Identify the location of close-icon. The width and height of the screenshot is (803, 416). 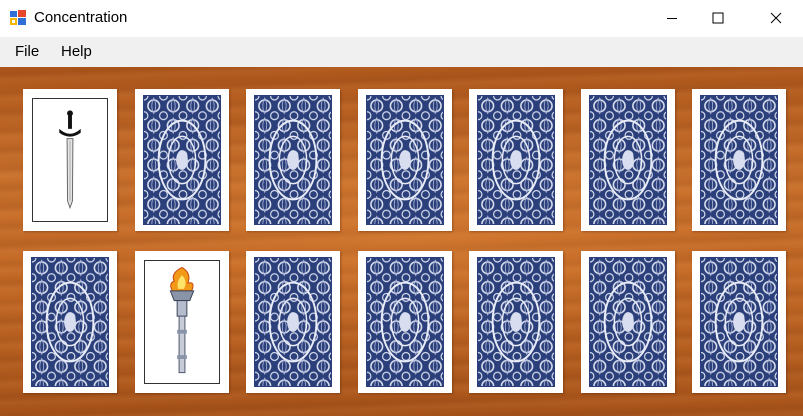
(776, 18).